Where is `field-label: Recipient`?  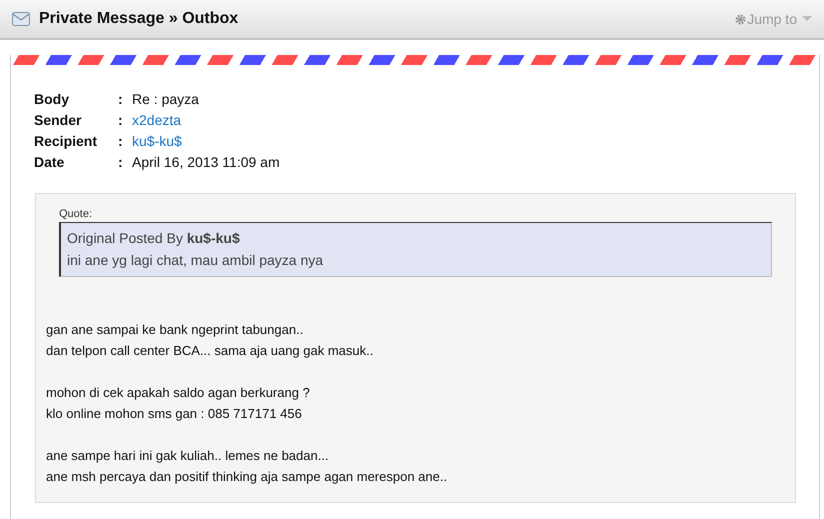 field-label: Recipient is located at coordinates (66, 141).